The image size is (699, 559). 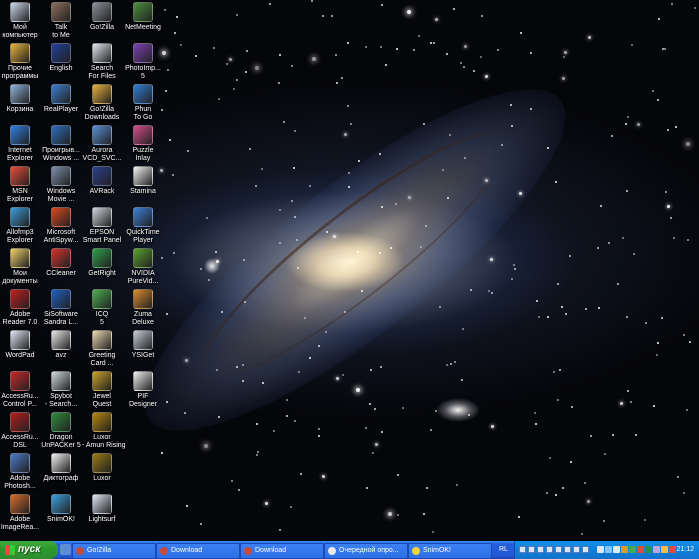 I want to click on desktop-icon: Go!Zilla Downloads, so click(x=102, y=103).